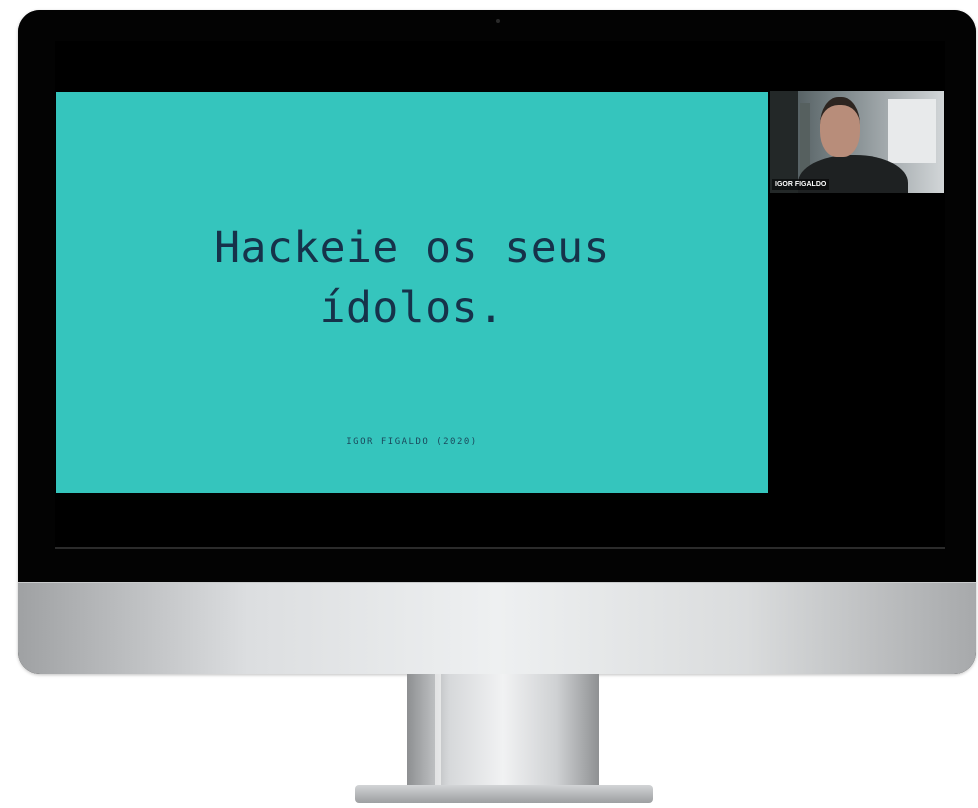 This screenshot has width=978, height=808. Describe the element at coordinates (840, 127) in the screenshot. I see `participant-face` at that location.